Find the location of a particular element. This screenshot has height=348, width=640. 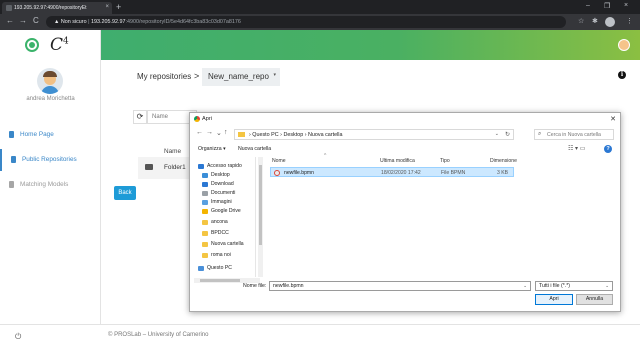

security-warning: ▲ Non sicuro is located at coordinates (70, 22).